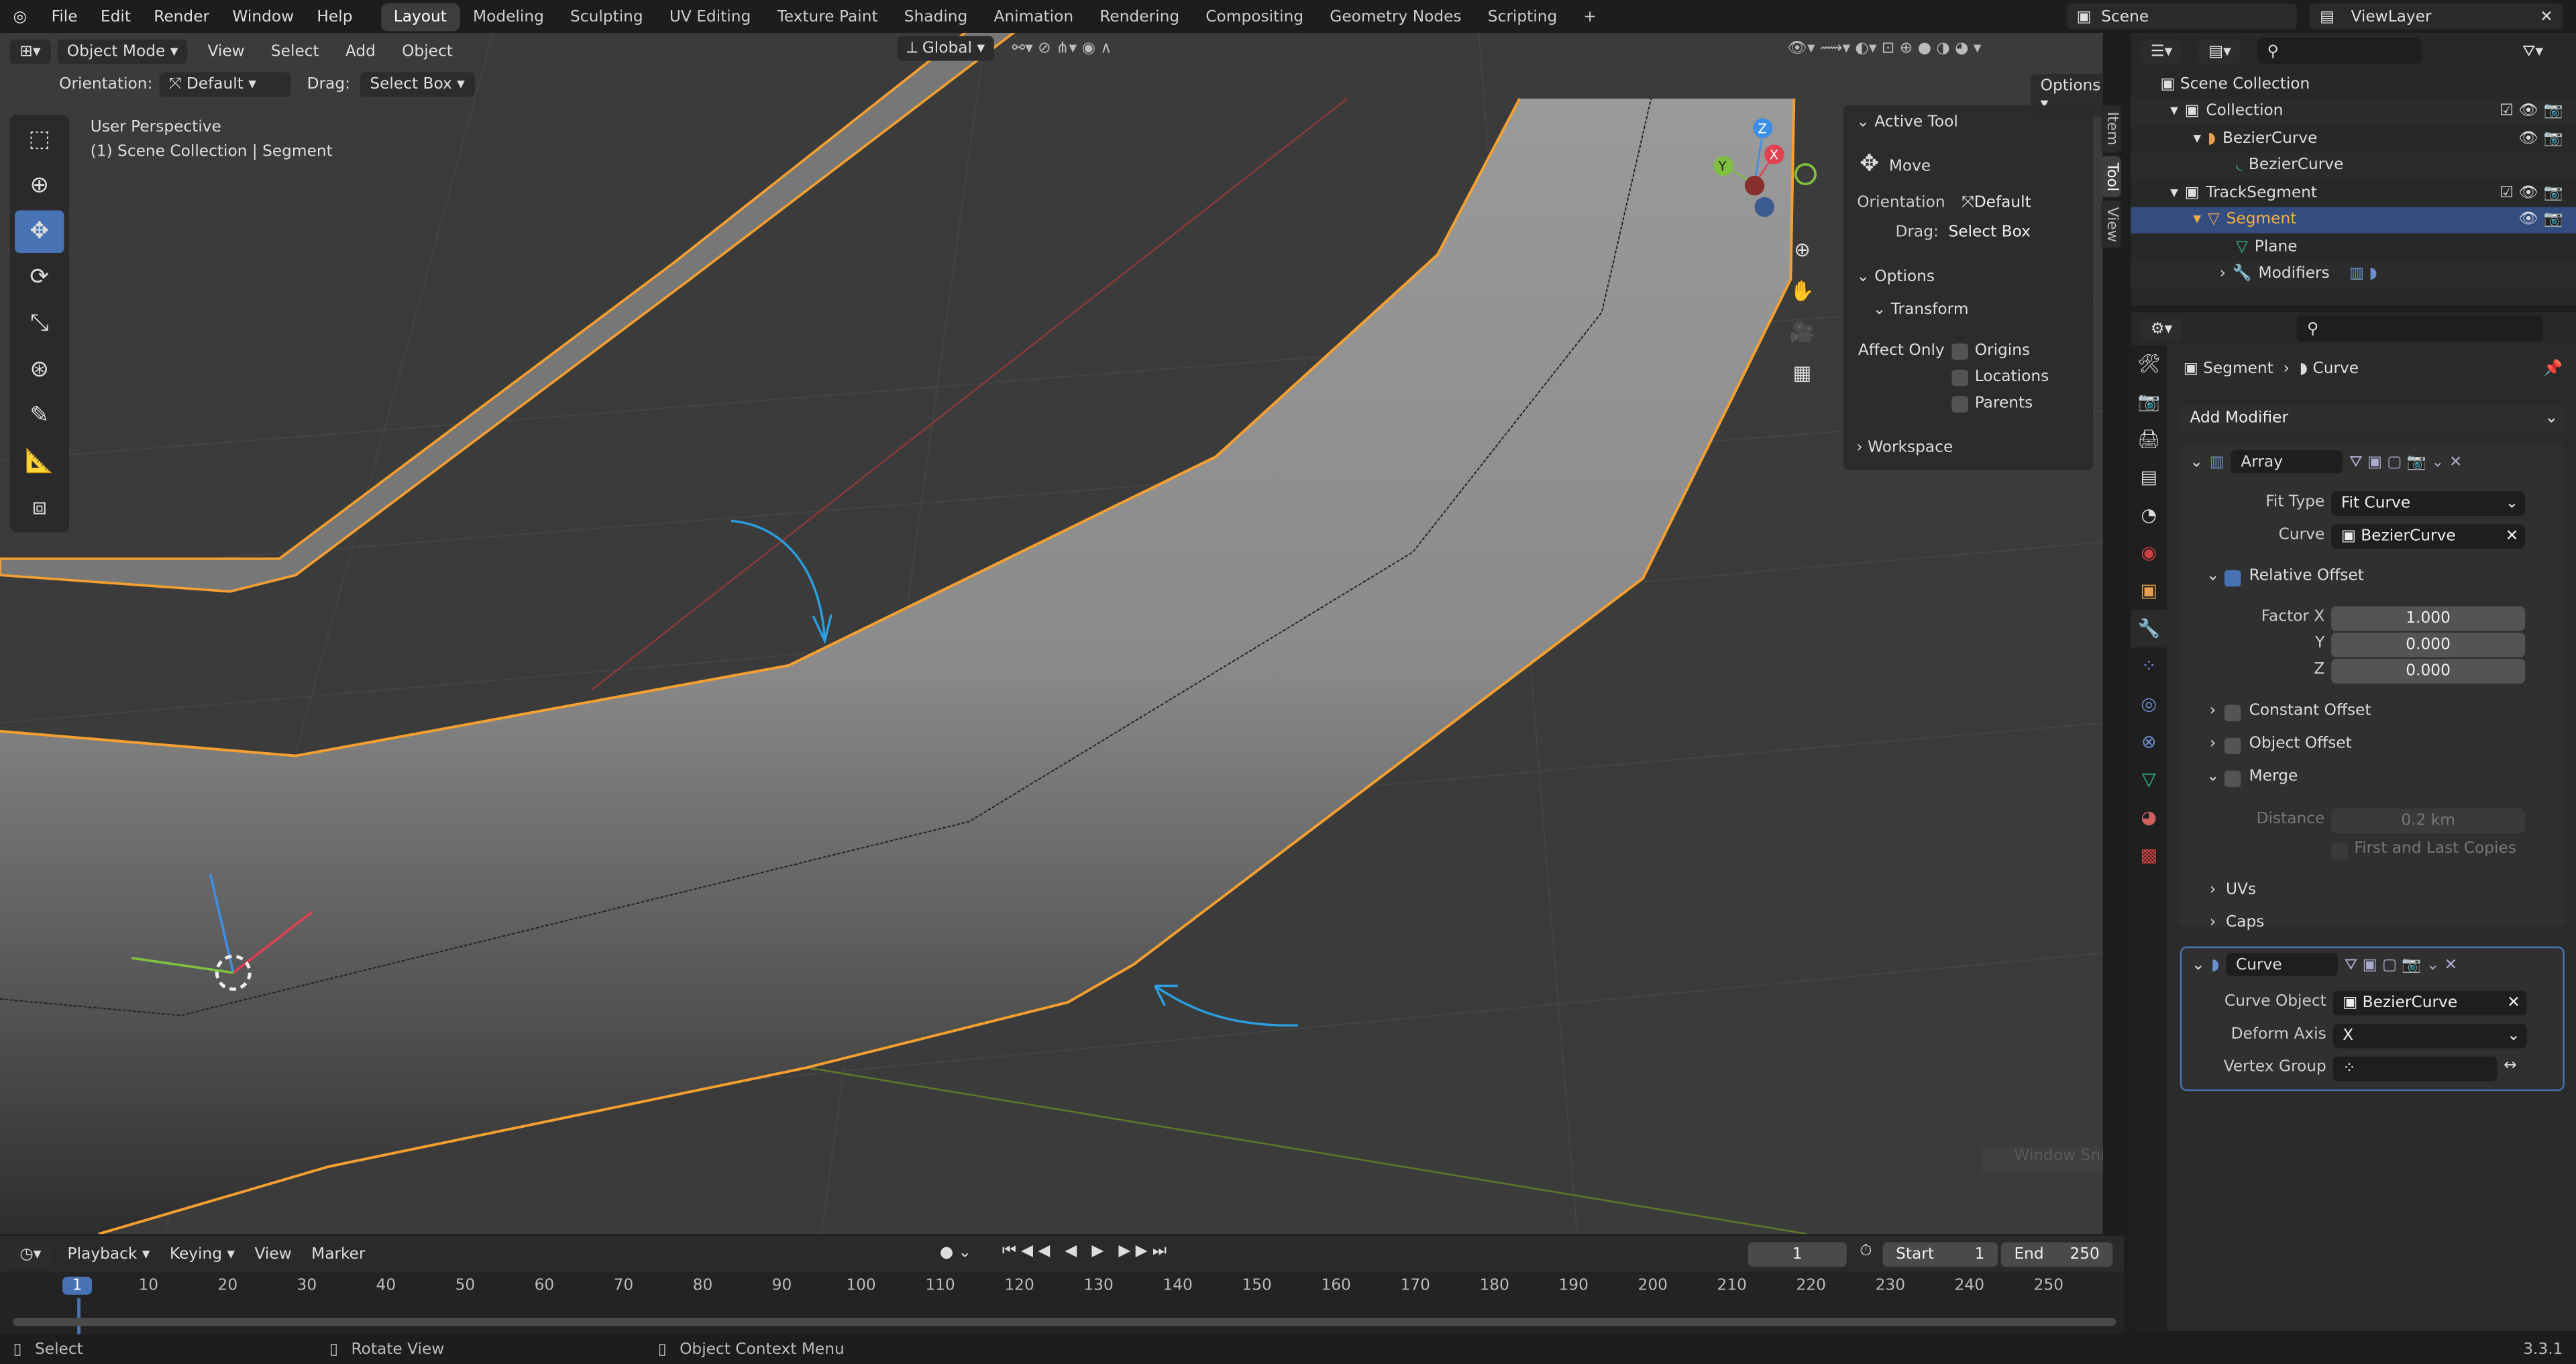  What do you see at coordinates (1590, 17) in the screenshot?
I see `add-workspace-button: +` at bounding box center [1590, 17].